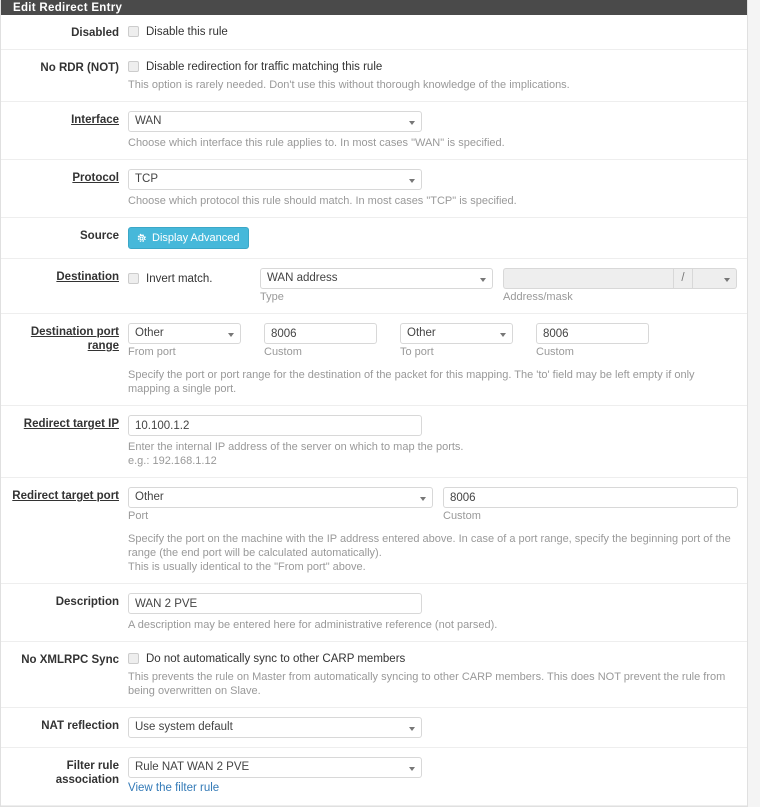  Describe the element at coordinates (555, 352) in the screenshot. I see `to-custom-sublabel: Custom` at that location.